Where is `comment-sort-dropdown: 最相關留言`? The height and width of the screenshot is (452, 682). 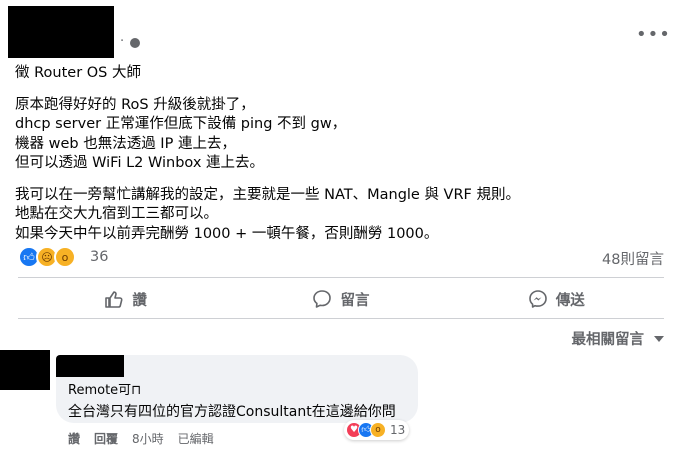
comment-sort-dropdown: 最相關留言 is located at coordinates (617, 338).